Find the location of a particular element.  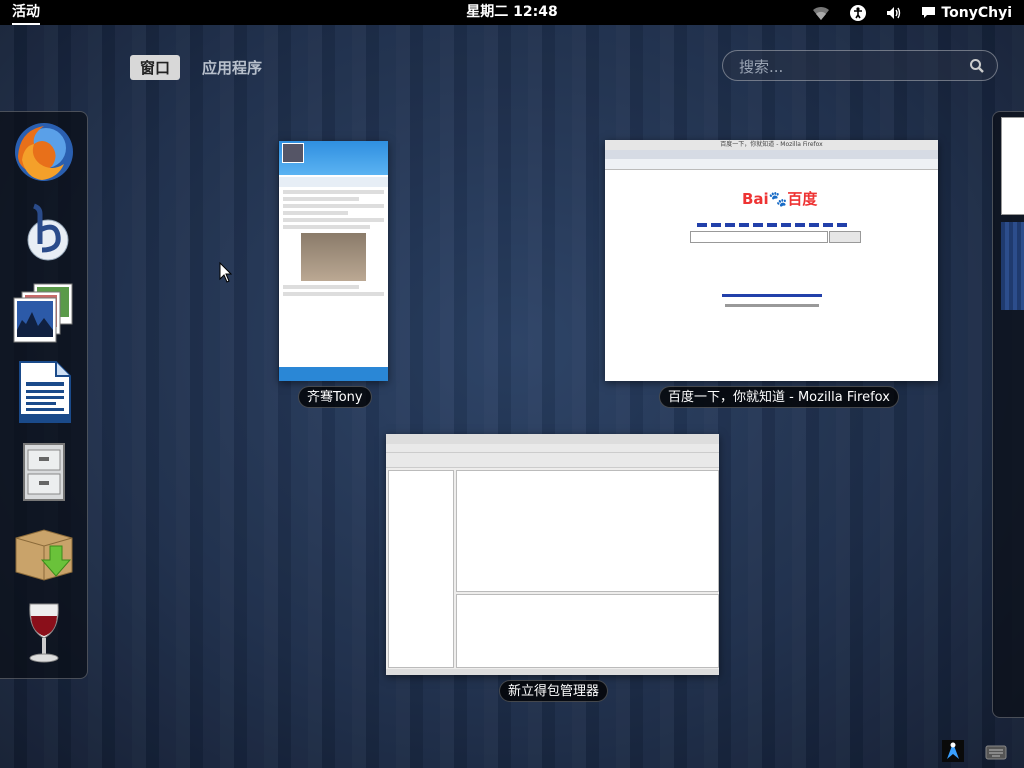

search-icon is located at coordinates (977, 68).